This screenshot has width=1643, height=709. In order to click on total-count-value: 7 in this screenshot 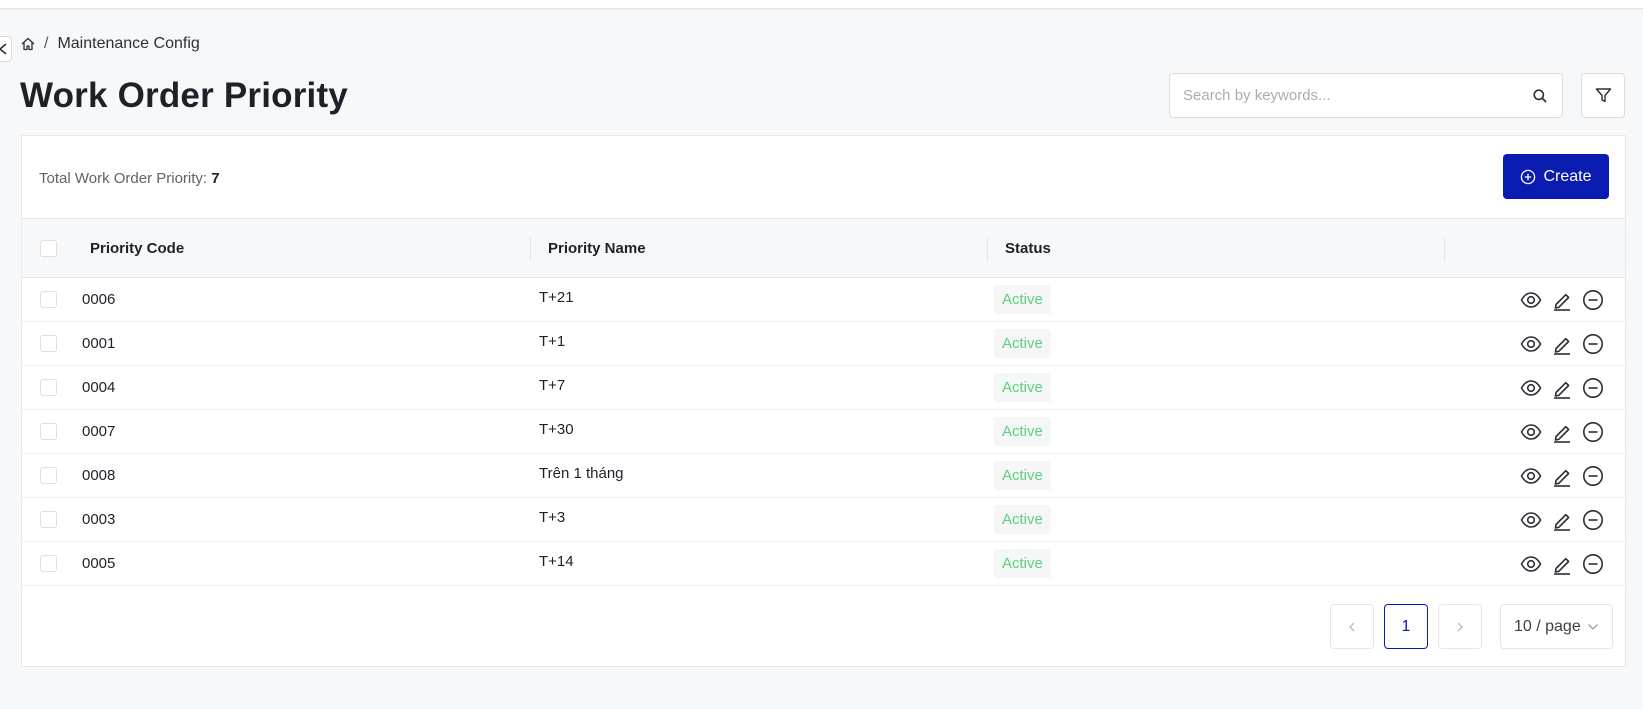, I will do `click(215, 178)`.